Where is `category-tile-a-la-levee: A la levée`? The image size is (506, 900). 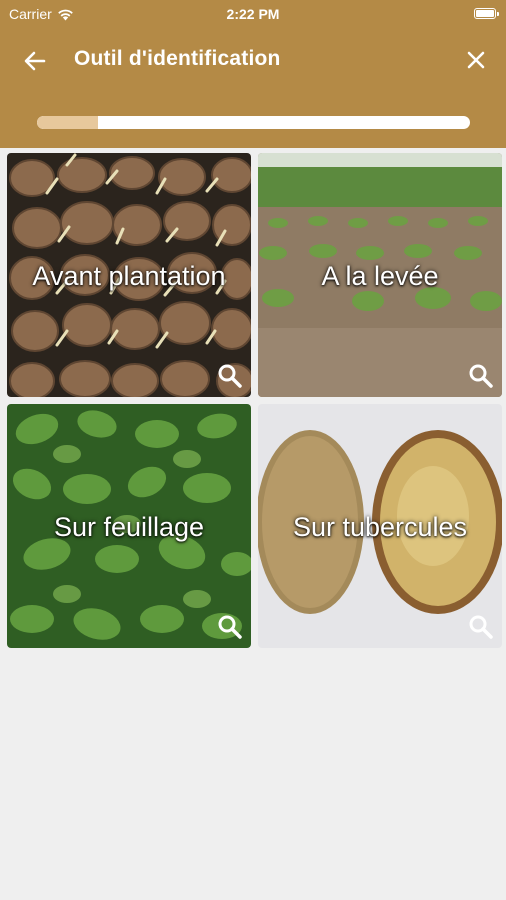
category-tile-a-la-levee: A la levée is located at coordinates (380, 275).